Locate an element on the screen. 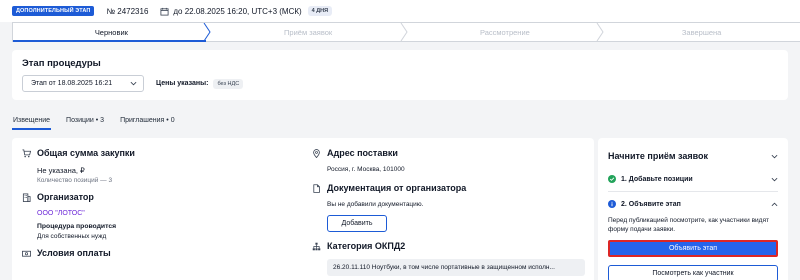  step-draft: Черновик is located at coordinates (112, 32).